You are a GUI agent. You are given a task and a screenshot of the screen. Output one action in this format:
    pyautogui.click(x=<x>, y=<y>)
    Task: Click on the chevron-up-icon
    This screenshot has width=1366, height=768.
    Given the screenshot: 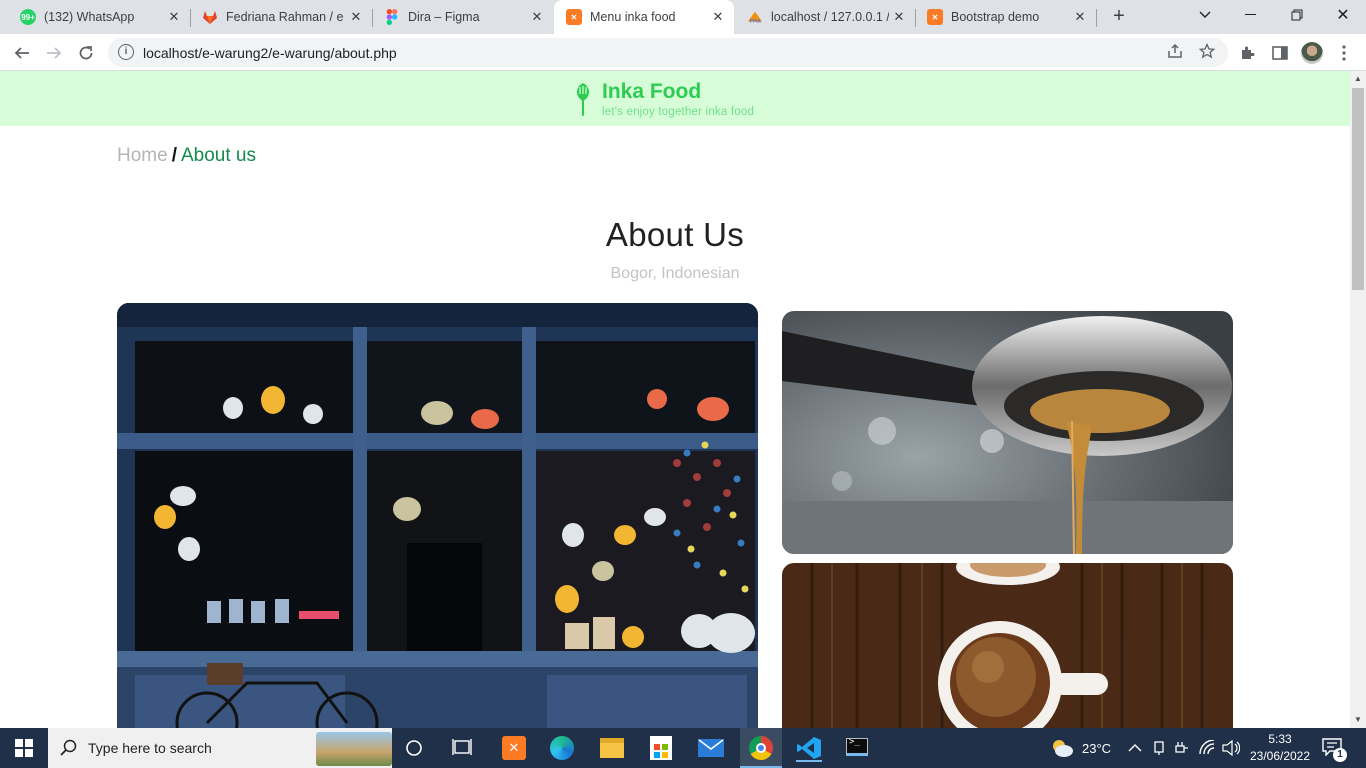 What is the action you would take?
    pyautogui.click(x=1135, y=748)
    